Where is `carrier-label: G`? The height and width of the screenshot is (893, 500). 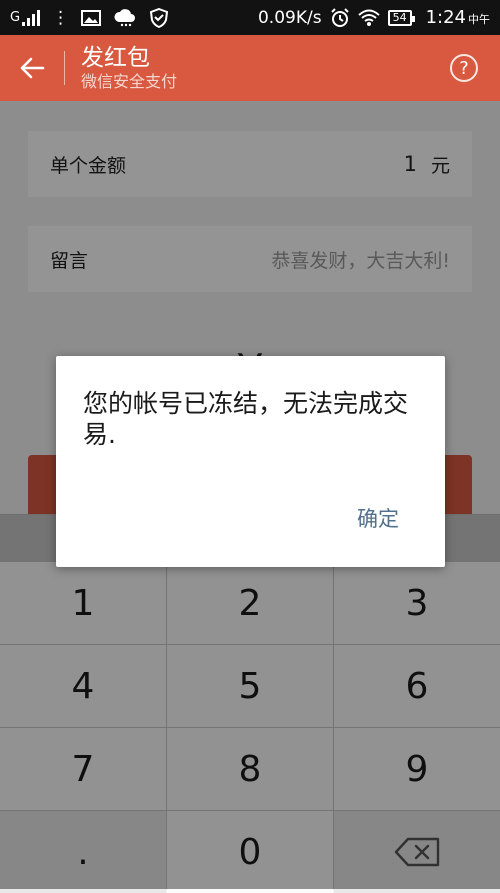
carrier-label: G is located at coordinates (15, 17).